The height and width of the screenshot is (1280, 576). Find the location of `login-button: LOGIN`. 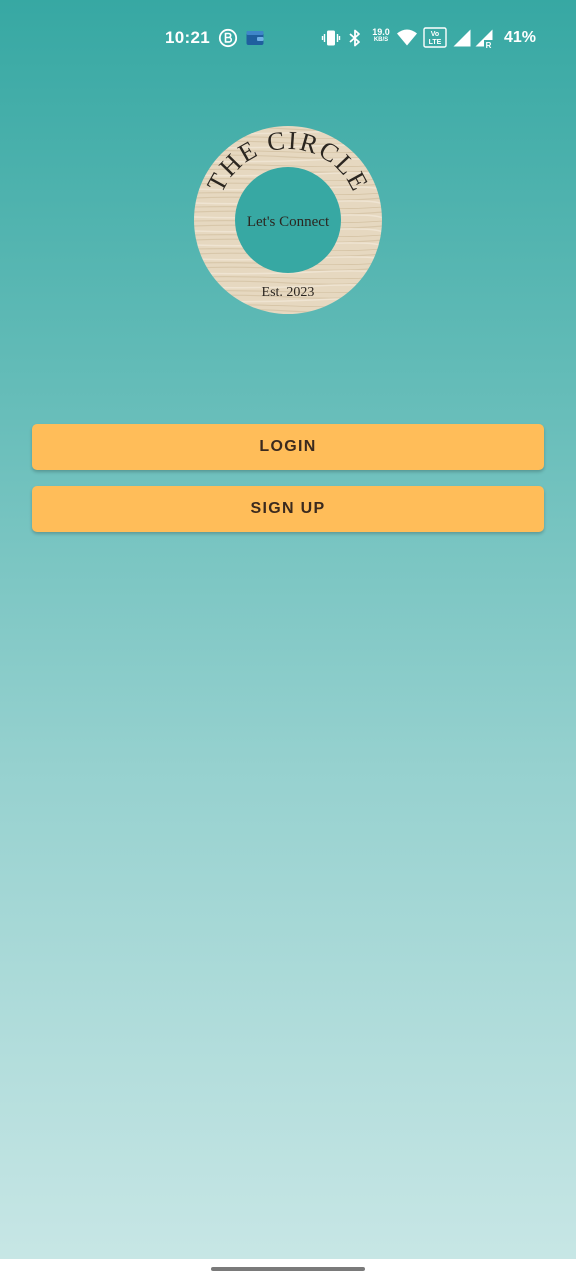

login-button: LOGIN is located at coordinates (288, 447).